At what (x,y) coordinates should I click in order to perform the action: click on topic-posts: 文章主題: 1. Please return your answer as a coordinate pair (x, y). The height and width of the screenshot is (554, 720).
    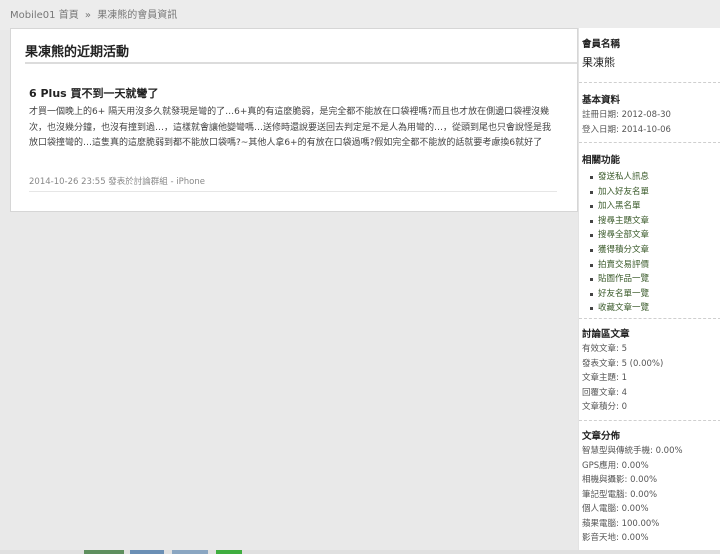
    Looking at the image, I should click on (604, 378).